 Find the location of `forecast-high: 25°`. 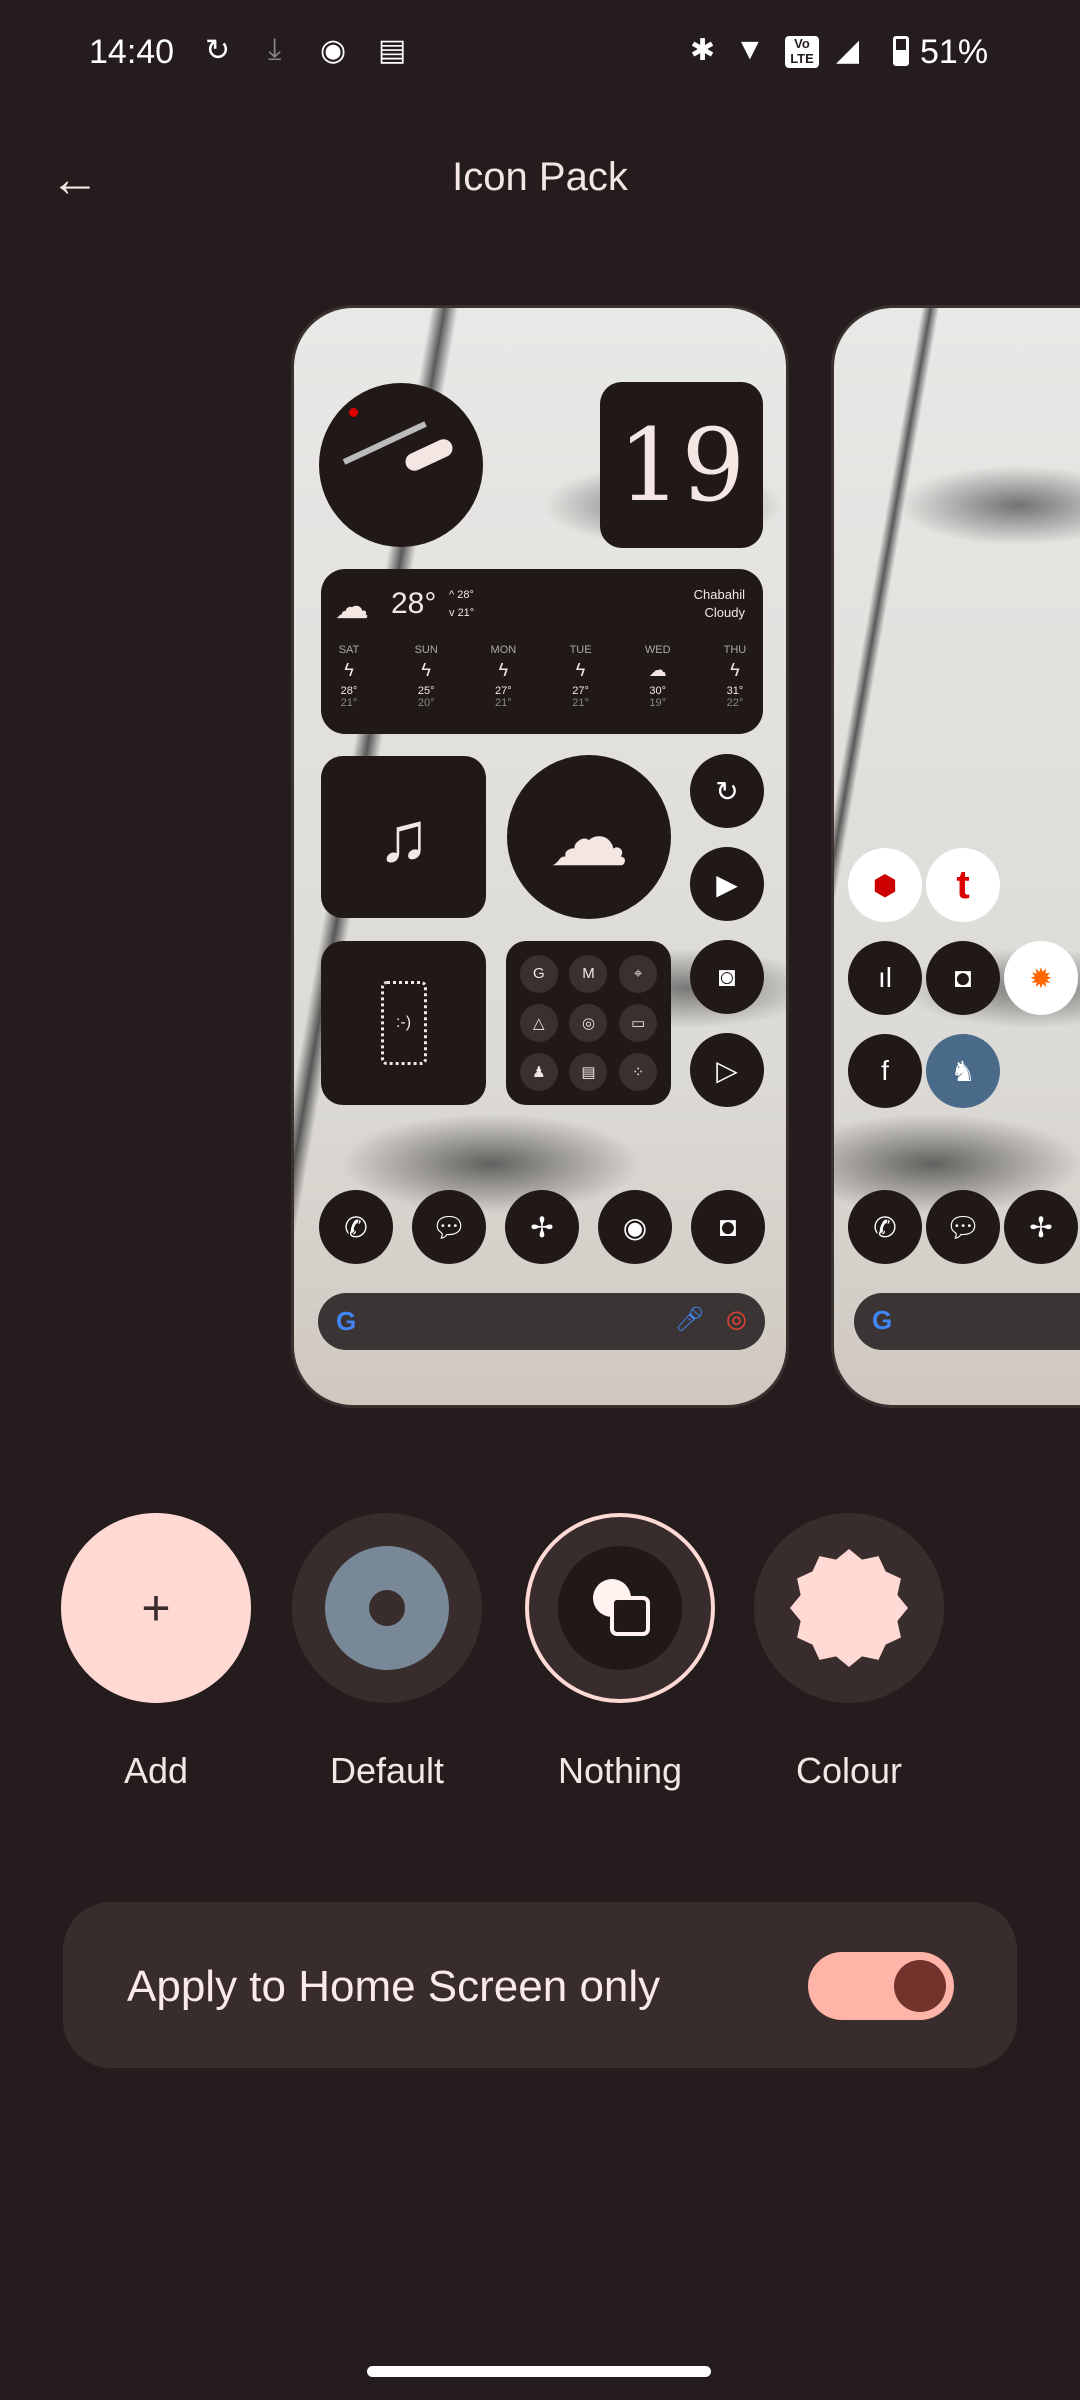

forecast-high: 25° is located at coordinates (426, 691).